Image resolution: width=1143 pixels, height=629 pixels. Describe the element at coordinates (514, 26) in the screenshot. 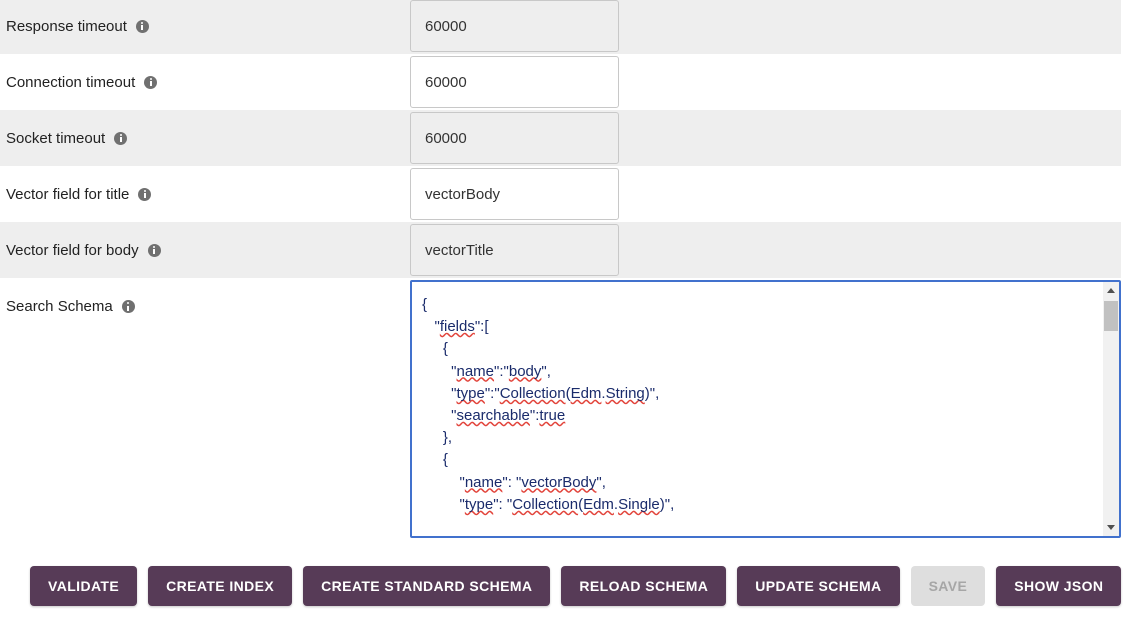

I see `response-timeout-input` at that location.